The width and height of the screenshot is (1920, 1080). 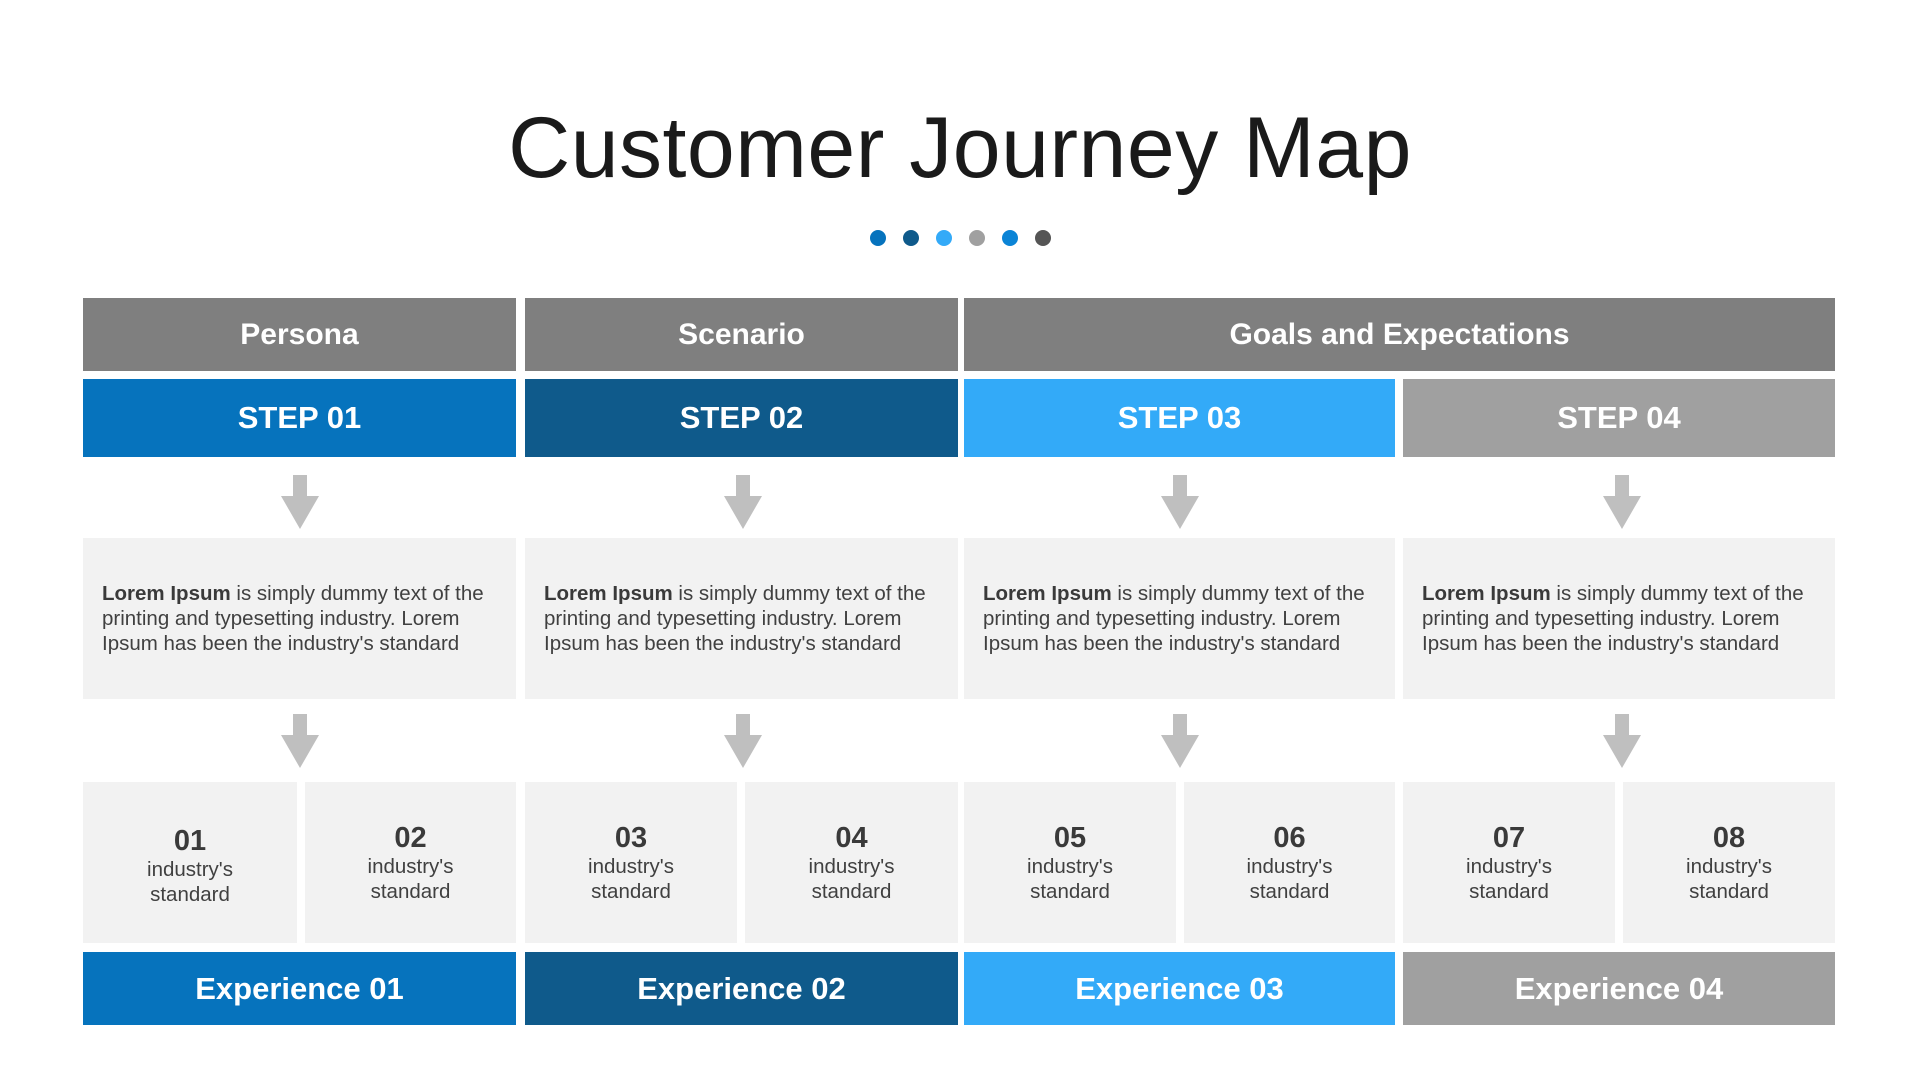 I want to click on item-card-01: 01 industry's standard, so click(x=190, y=862).